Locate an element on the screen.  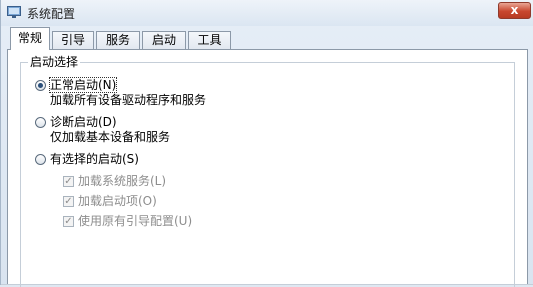
normal-startup-radio is located at coordinates (40, 85).